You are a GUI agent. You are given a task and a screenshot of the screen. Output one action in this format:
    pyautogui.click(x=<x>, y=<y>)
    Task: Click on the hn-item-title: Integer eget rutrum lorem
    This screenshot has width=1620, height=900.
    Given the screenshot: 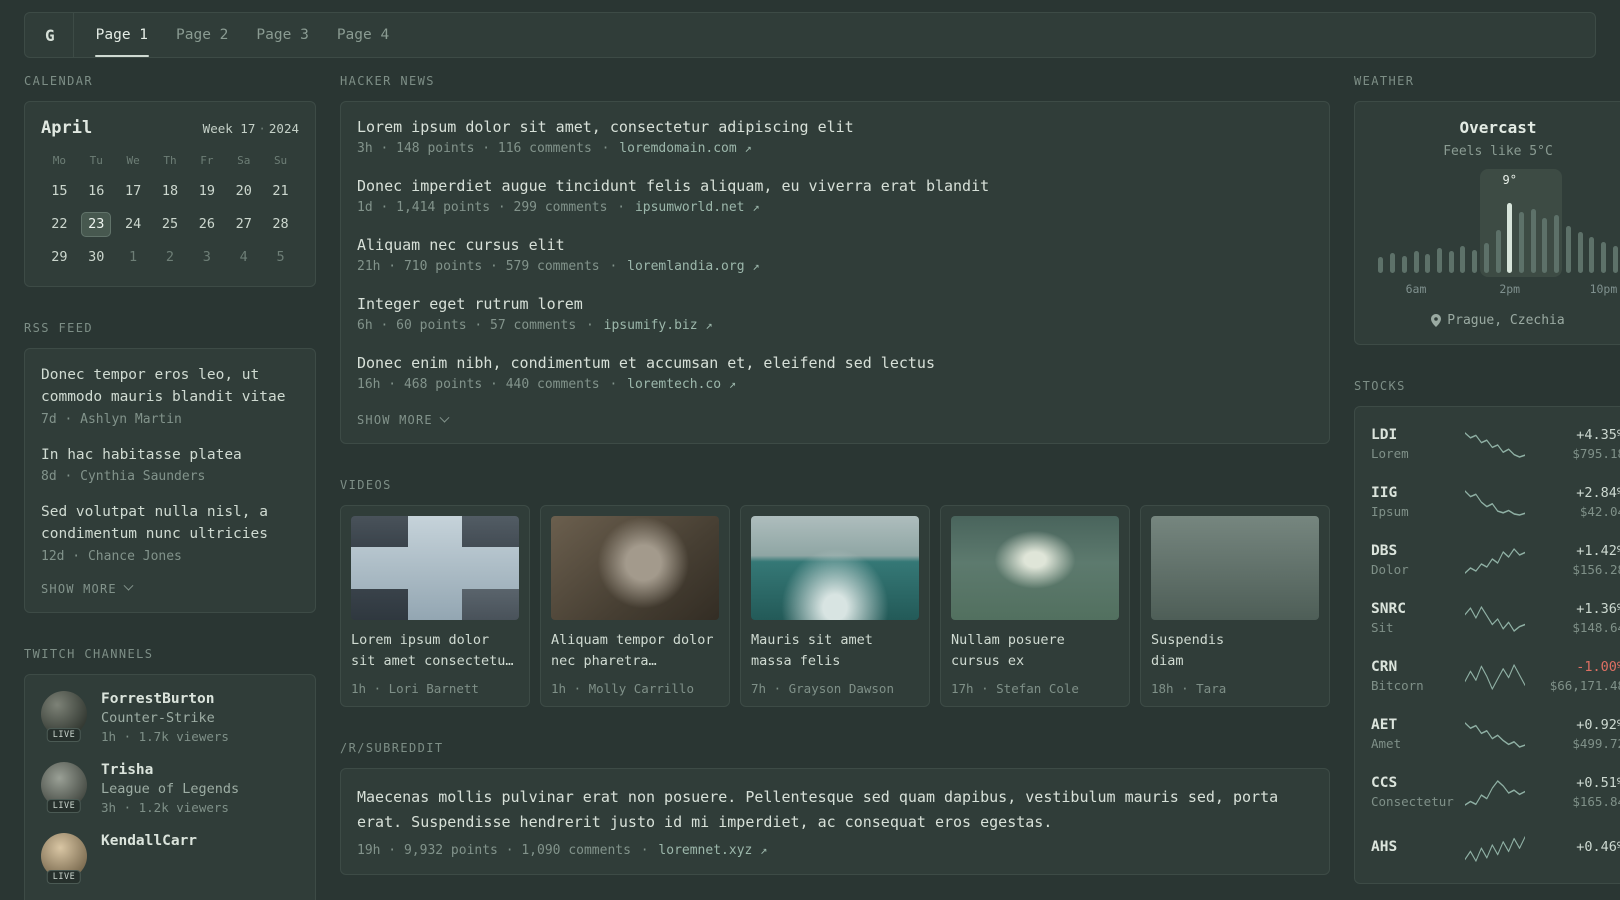 What is the action you would take?
    pyautogui.click(x=835, y=304)
    